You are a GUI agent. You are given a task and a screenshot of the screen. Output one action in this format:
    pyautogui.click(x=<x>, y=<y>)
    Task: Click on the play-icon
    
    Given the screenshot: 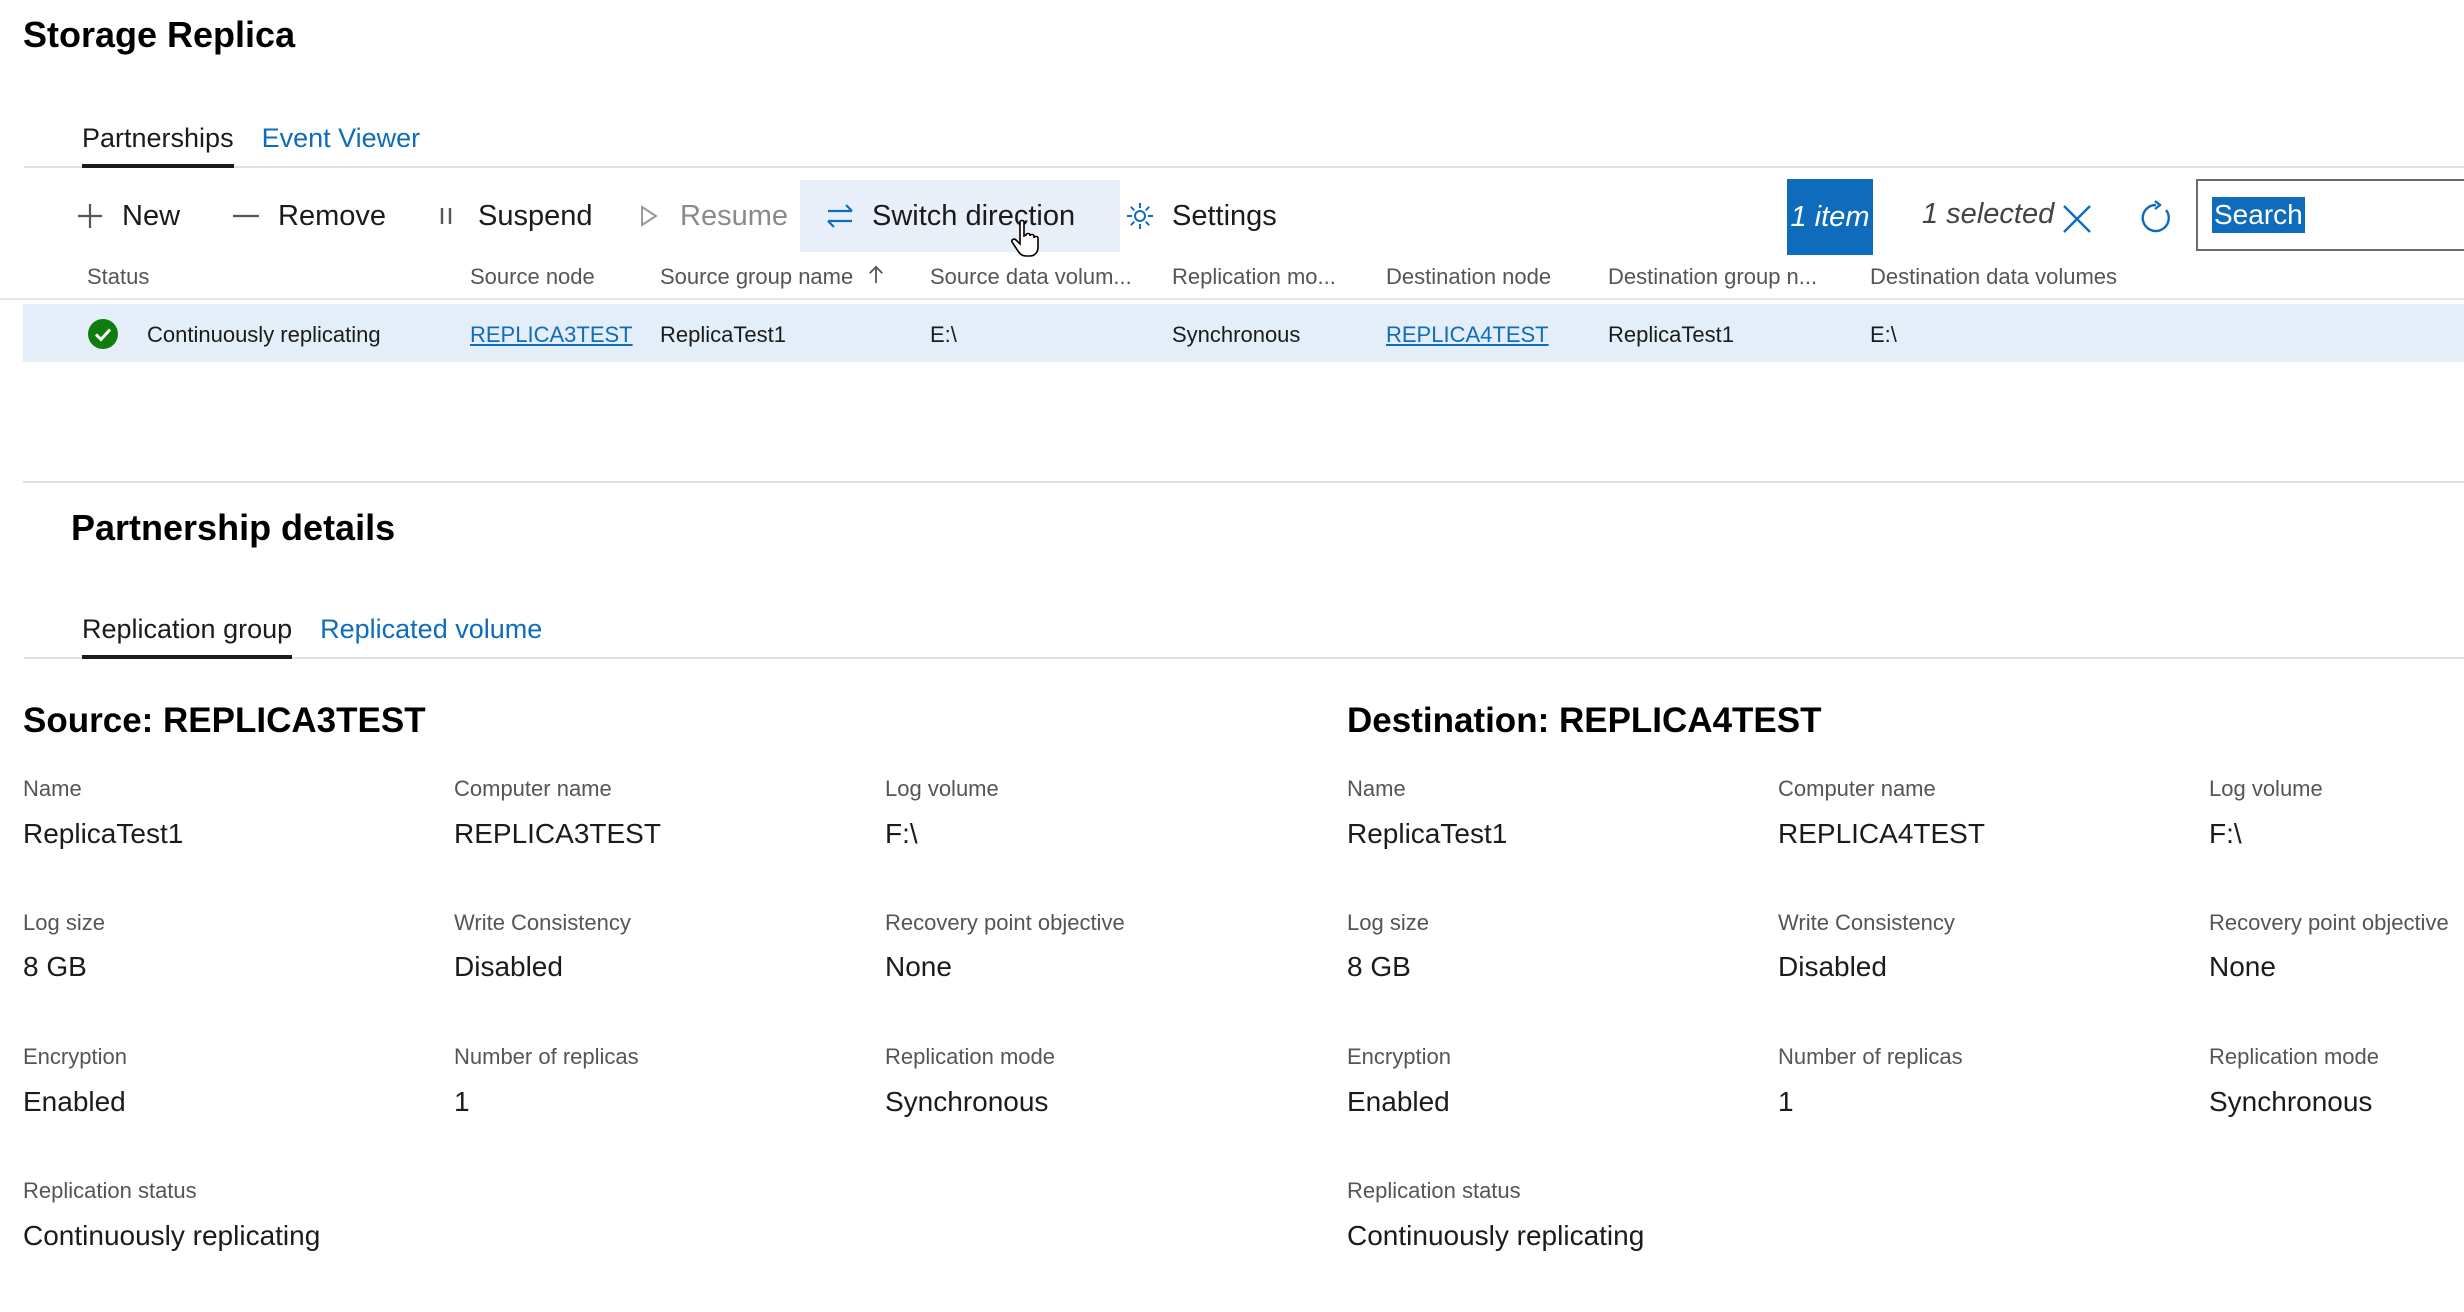 What is the action you would take?
    pyautogui.click(x=648, y=216)
    